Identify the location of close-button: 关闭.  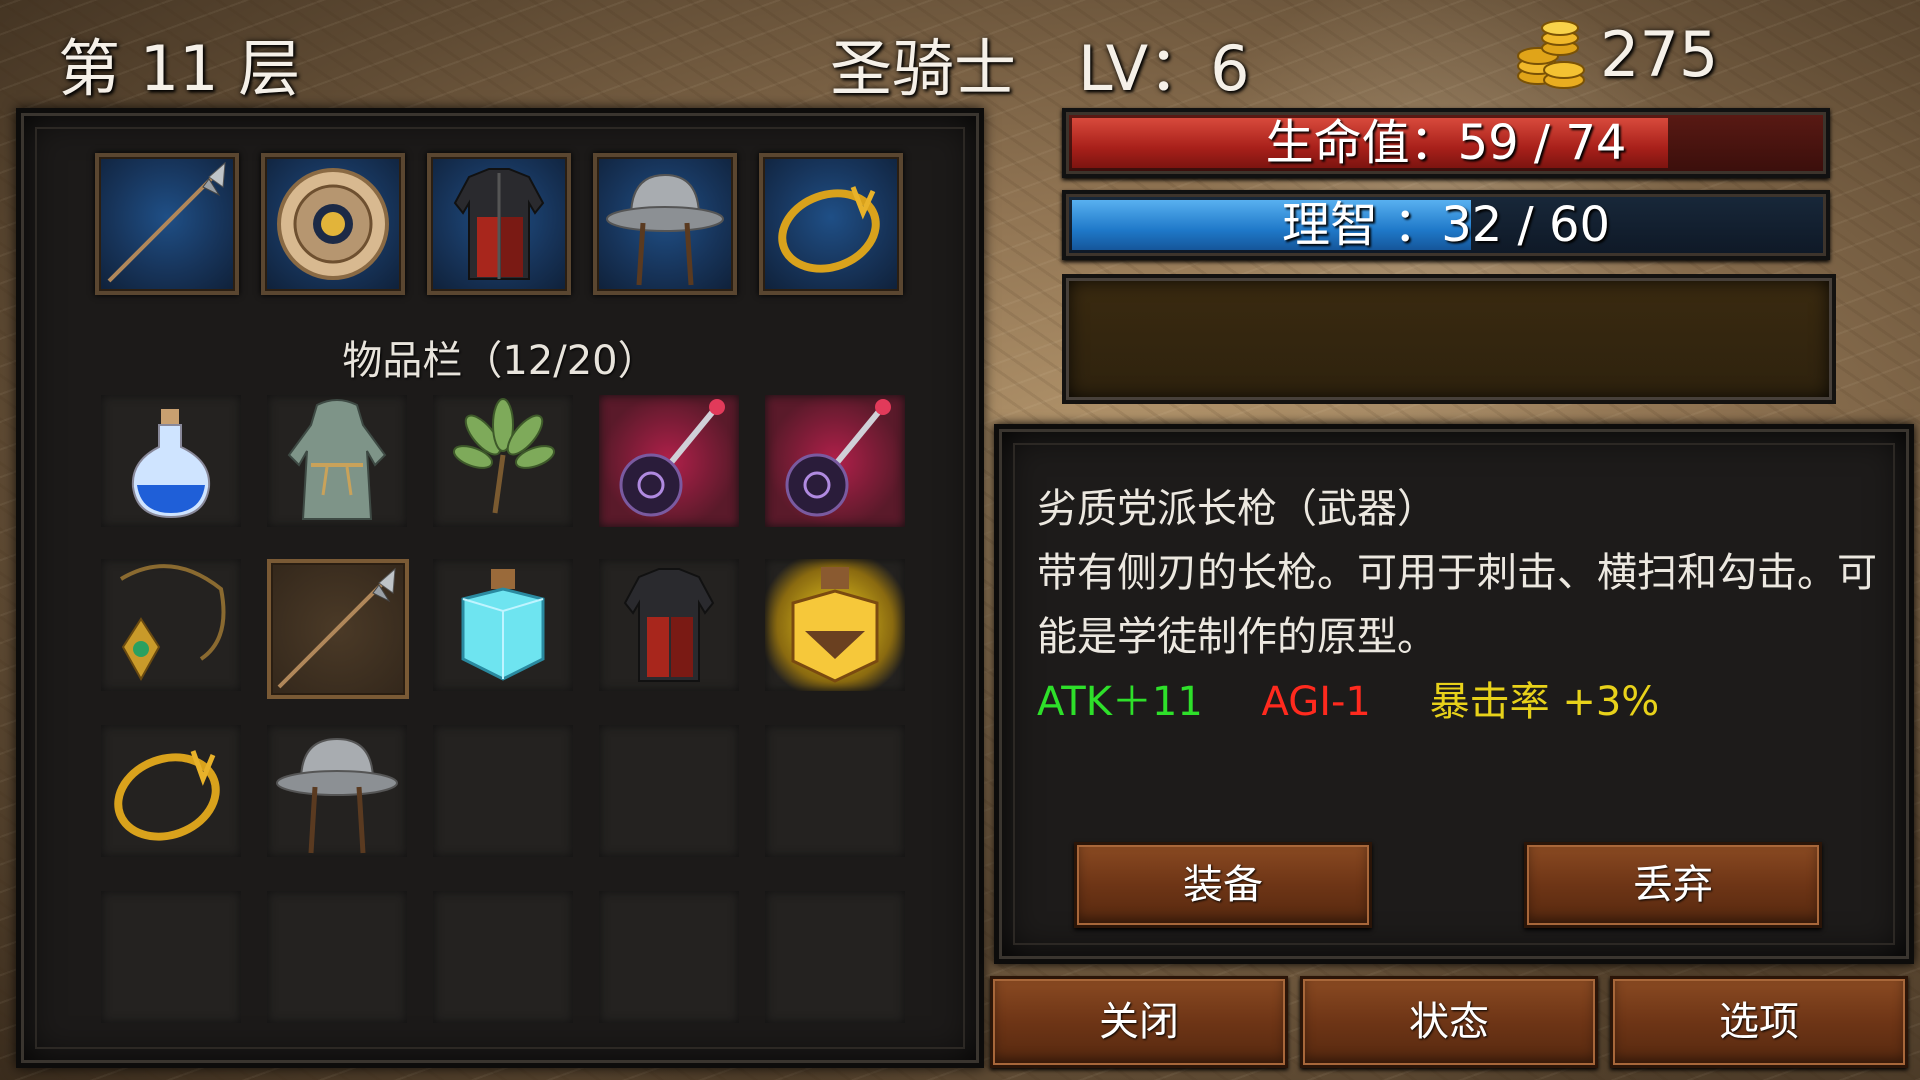
(1139, 1022).